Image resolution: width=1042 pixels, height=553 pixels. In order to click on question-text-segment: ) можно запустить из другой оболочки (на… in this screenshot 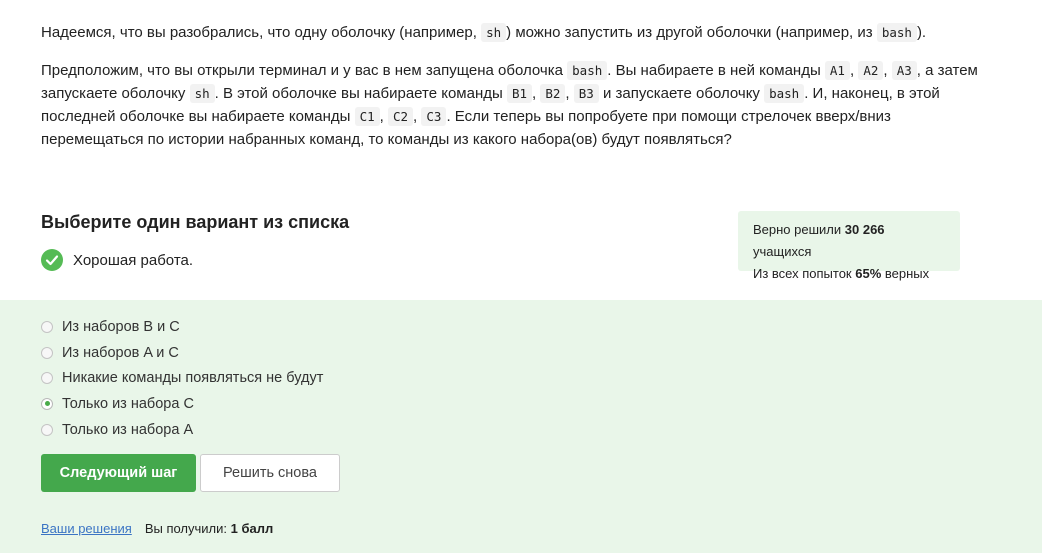, I will do `click(691, 32)`.